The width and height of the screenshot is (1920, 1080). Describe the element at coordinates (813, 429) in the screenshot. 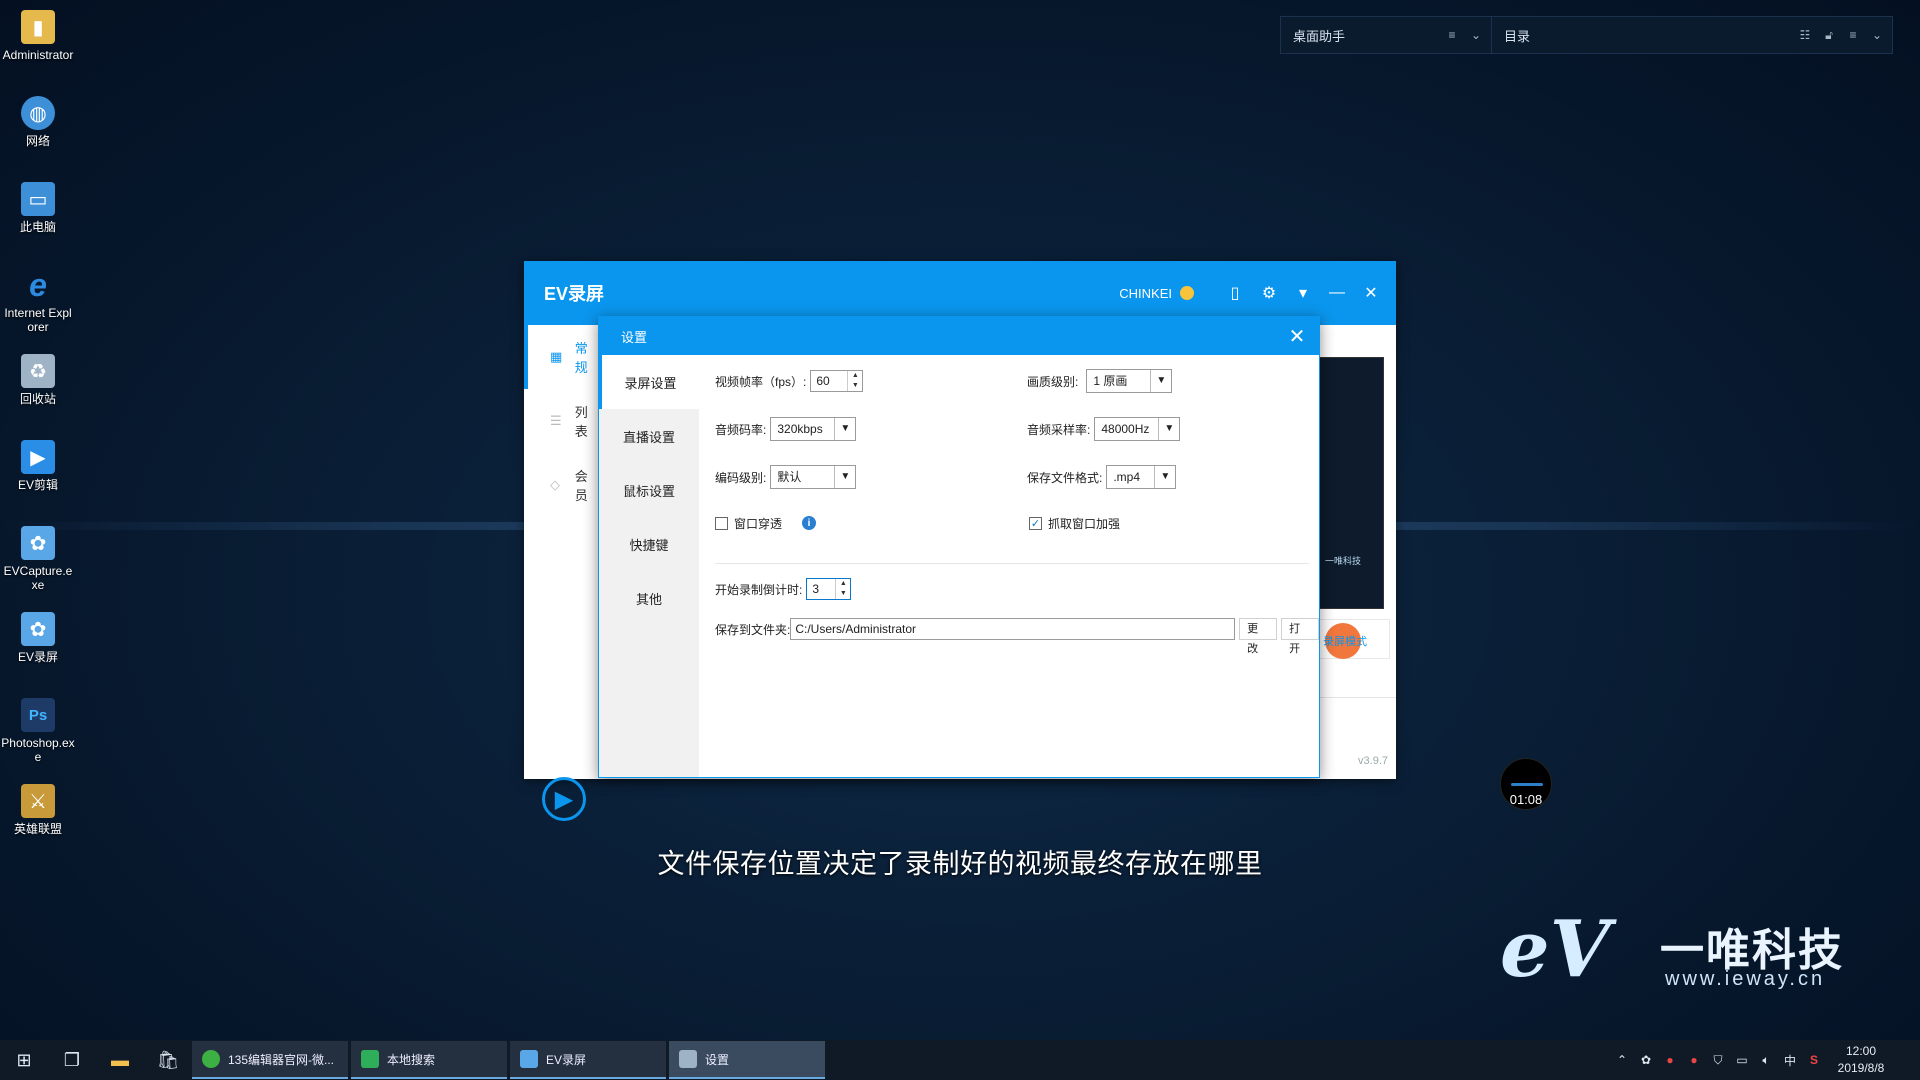

I see `audio-bitrate-select: 320kbps ▼` at that location.